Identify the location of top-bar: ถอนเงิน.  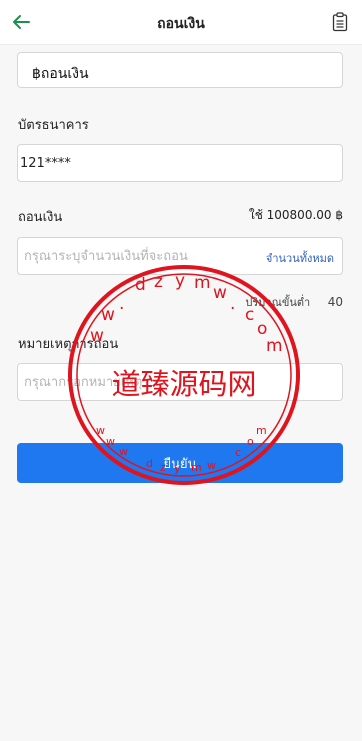
(181, 22).